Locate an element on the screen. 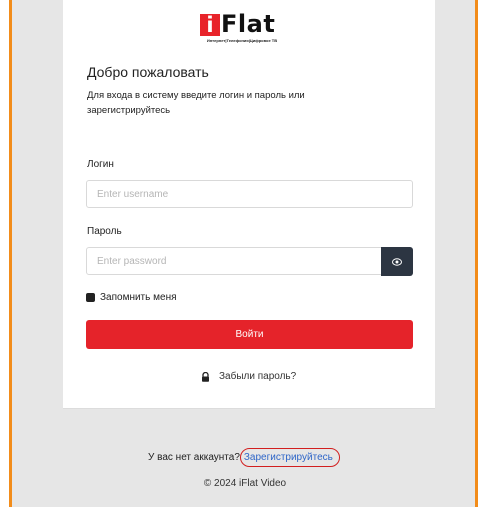 The width and height of the screenshot is (490, 507). remember-me: Запомнить меня is located at coordinates (131, 297).